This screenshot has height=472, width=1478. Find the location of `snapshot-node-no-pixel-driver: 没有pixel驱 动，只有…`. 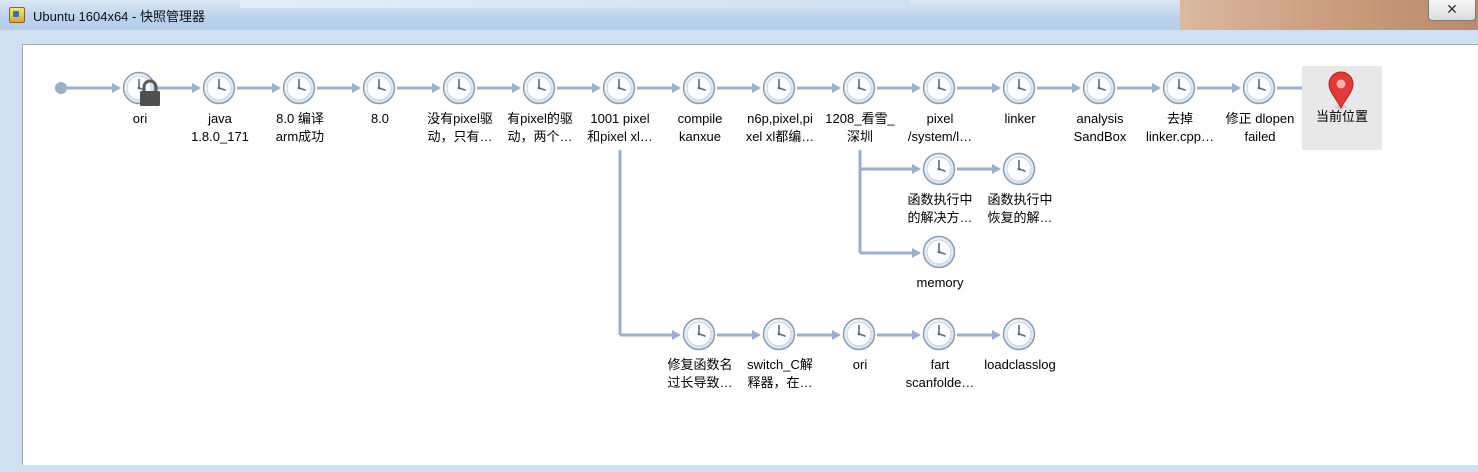

snapshot-node-no-pixel-driver: 没有pixel驱 动，只有… is located at coordinates (460, 110).